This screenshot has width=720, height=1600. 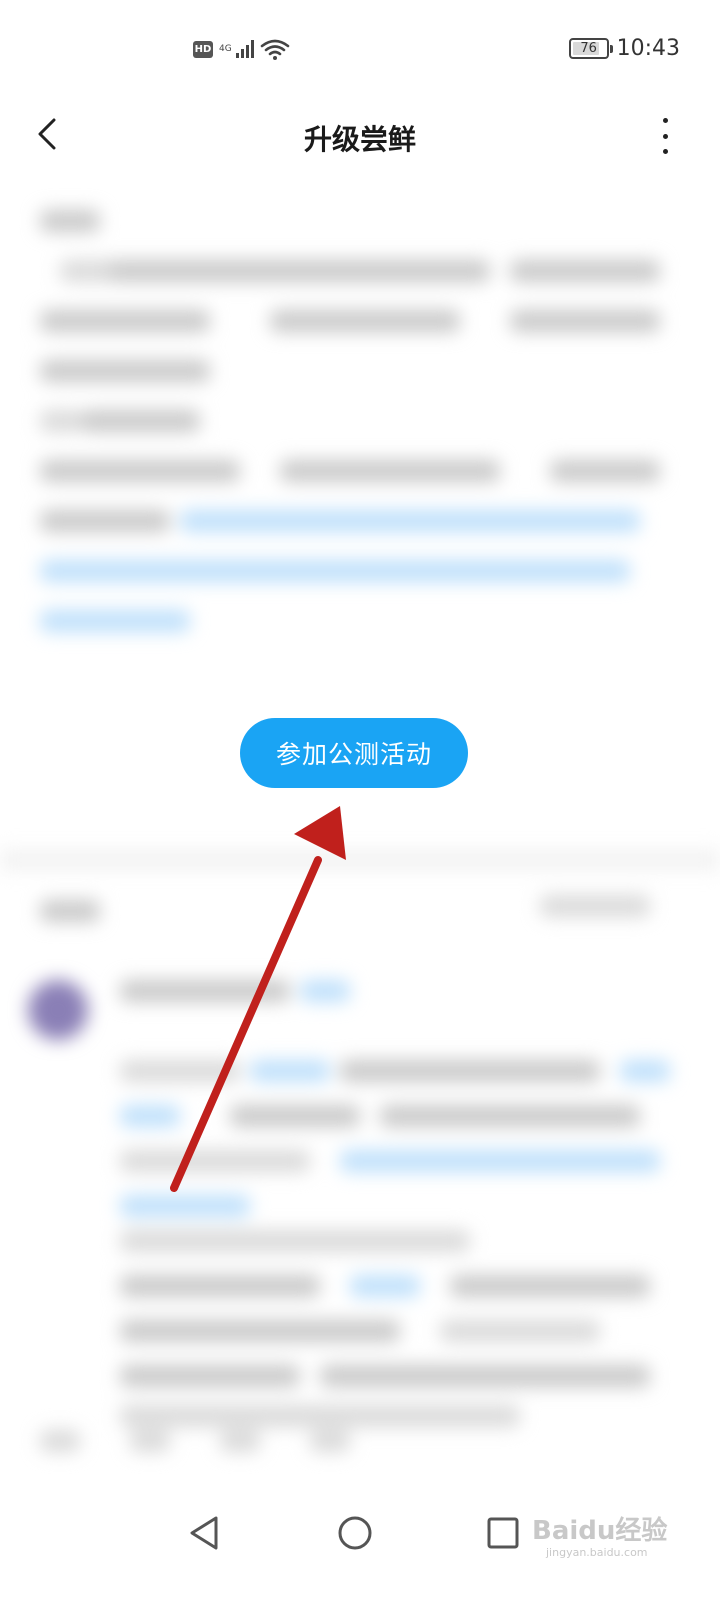 I want to click on nav-recents-button, so click(x=503, y=1533).